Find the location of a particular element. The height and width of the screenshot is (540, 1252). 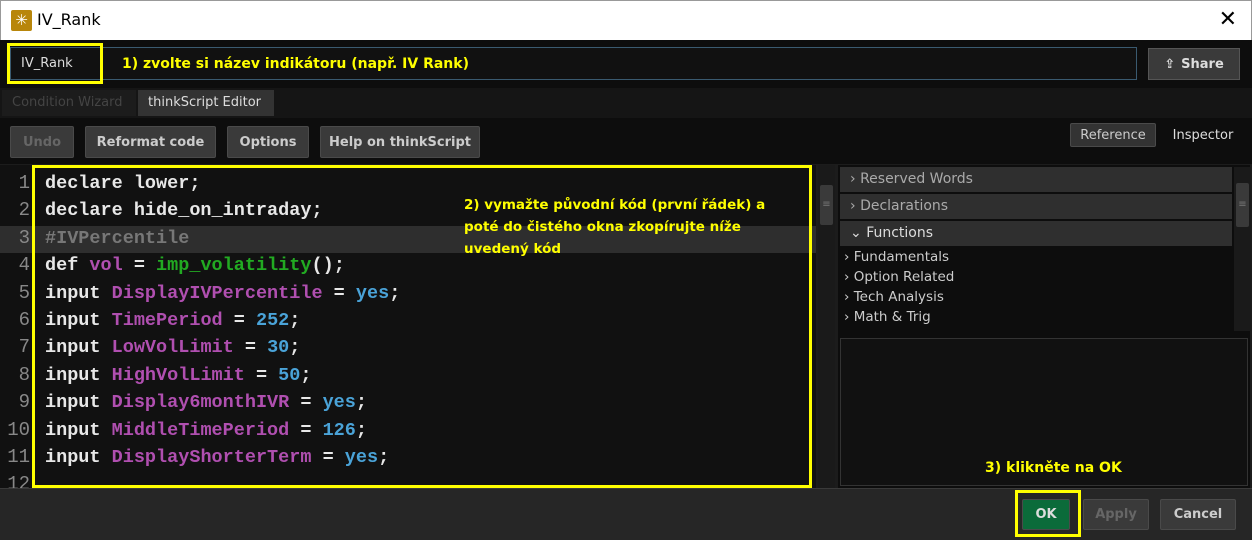

highlight-name is located at coordinates (55, 63).